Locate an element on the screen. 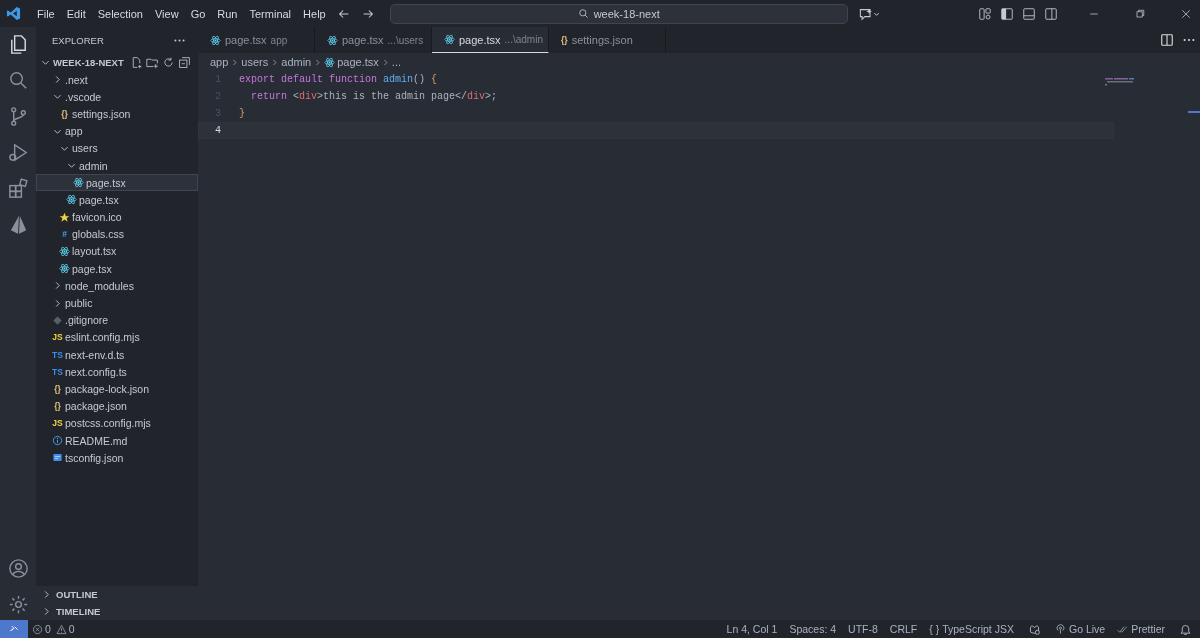  warning-count: 0 is located at coordinates (71, 629).